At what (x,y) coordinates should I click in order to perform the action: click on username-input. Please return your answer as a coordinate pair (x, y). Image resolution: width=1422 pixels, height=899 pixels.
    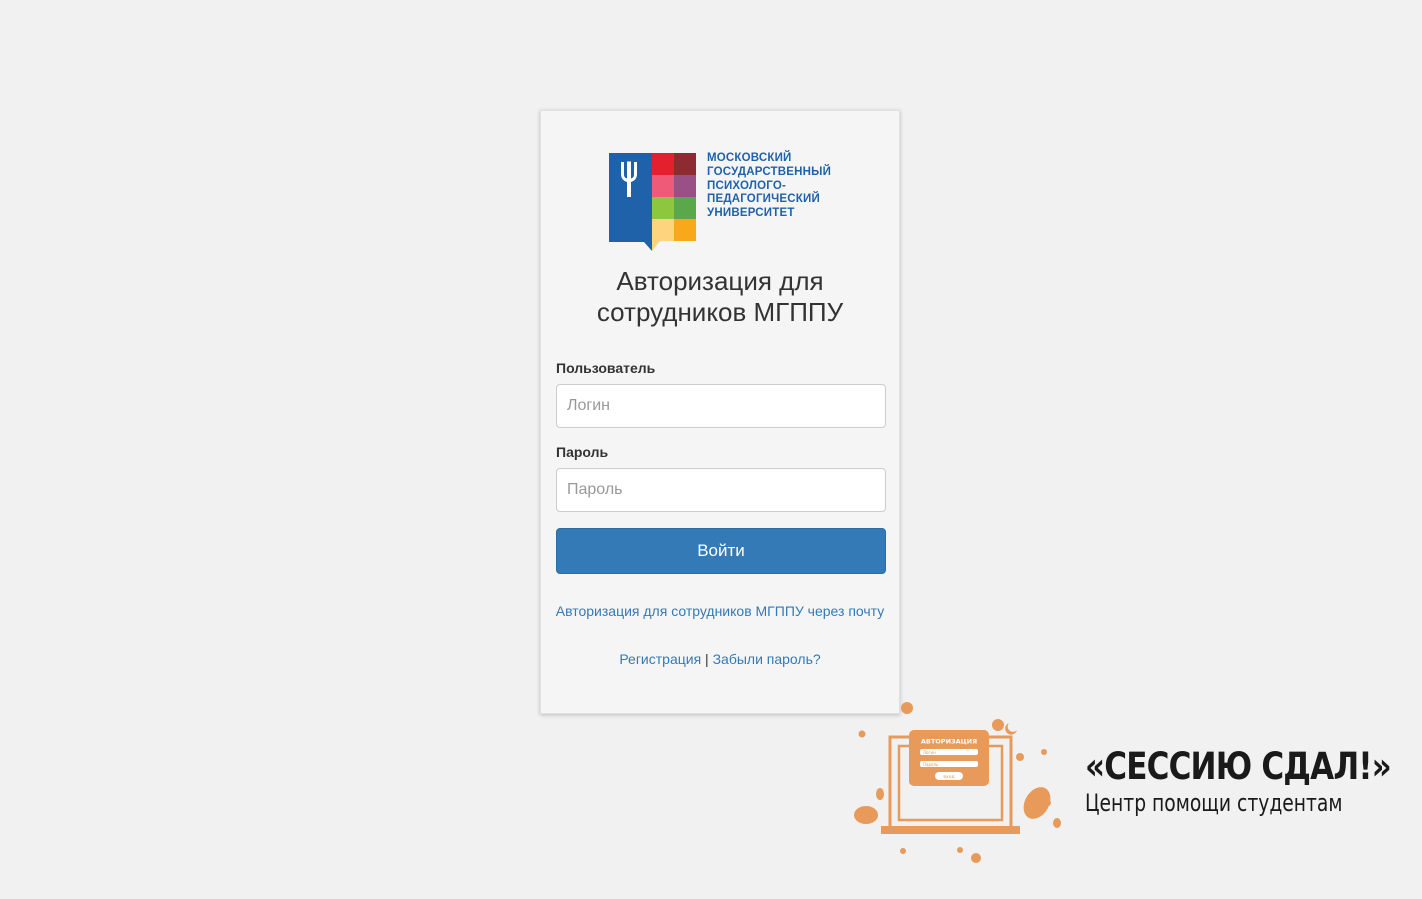
    Looking at the image, I should click on (721, 406).